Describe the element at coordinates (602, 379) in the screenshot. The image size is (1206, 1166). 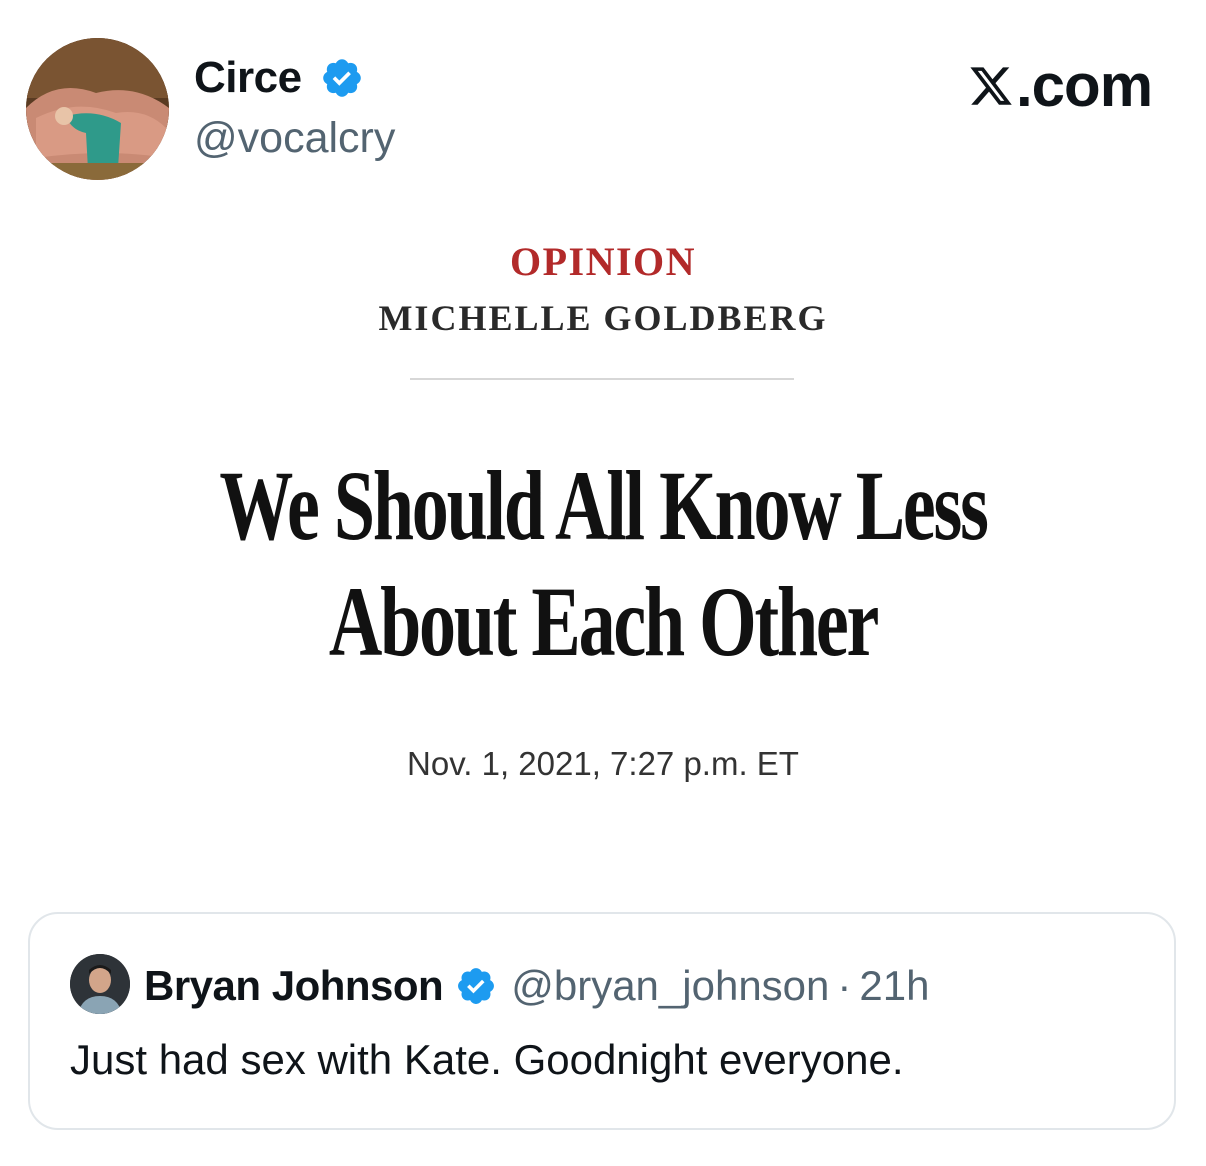
I see `divider` at that location.